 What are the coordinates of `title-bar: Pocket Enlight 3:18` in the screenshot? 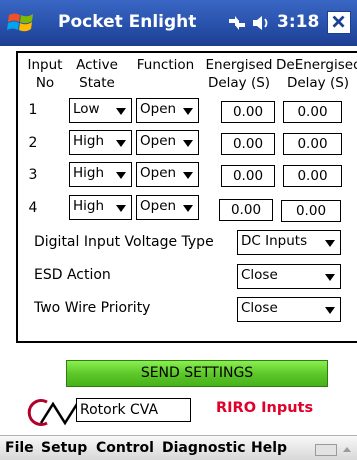 It's located at (178, 23).